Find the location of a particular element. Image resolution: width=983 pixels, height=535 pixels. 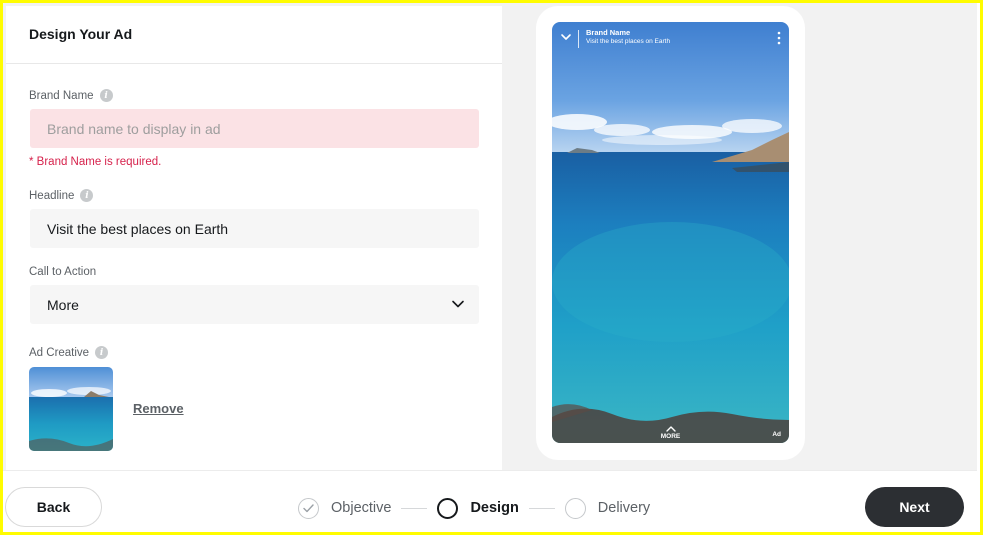

progress-steps: Objective Design Delivery is located at coordinates (474, 508).